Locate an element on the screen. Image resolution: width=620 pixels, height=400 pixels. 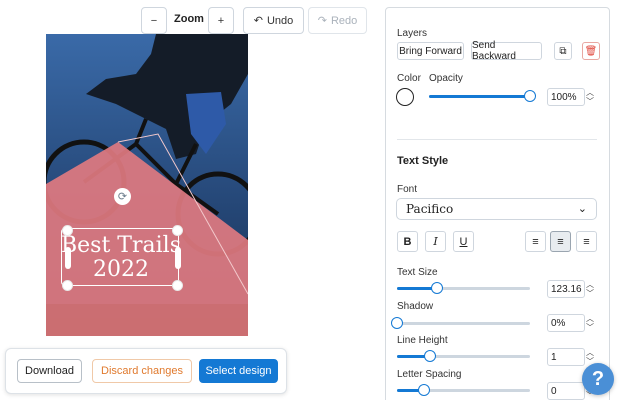
font-label: Font is located at coordinates (407, 189).